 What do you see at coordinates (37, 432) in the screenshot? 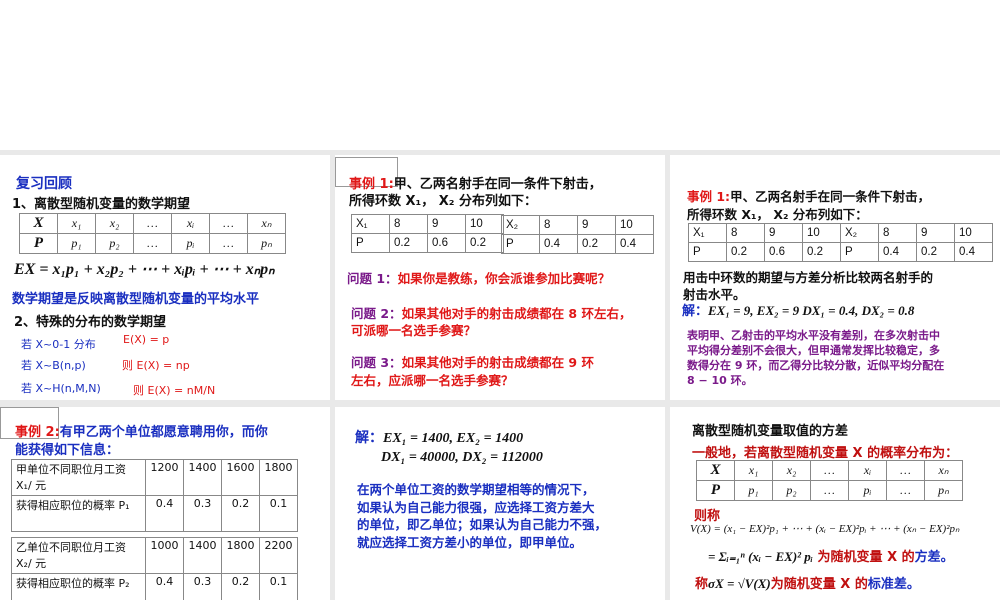
I see `example-label: 事例 2:` at bounding box center [37, 432].